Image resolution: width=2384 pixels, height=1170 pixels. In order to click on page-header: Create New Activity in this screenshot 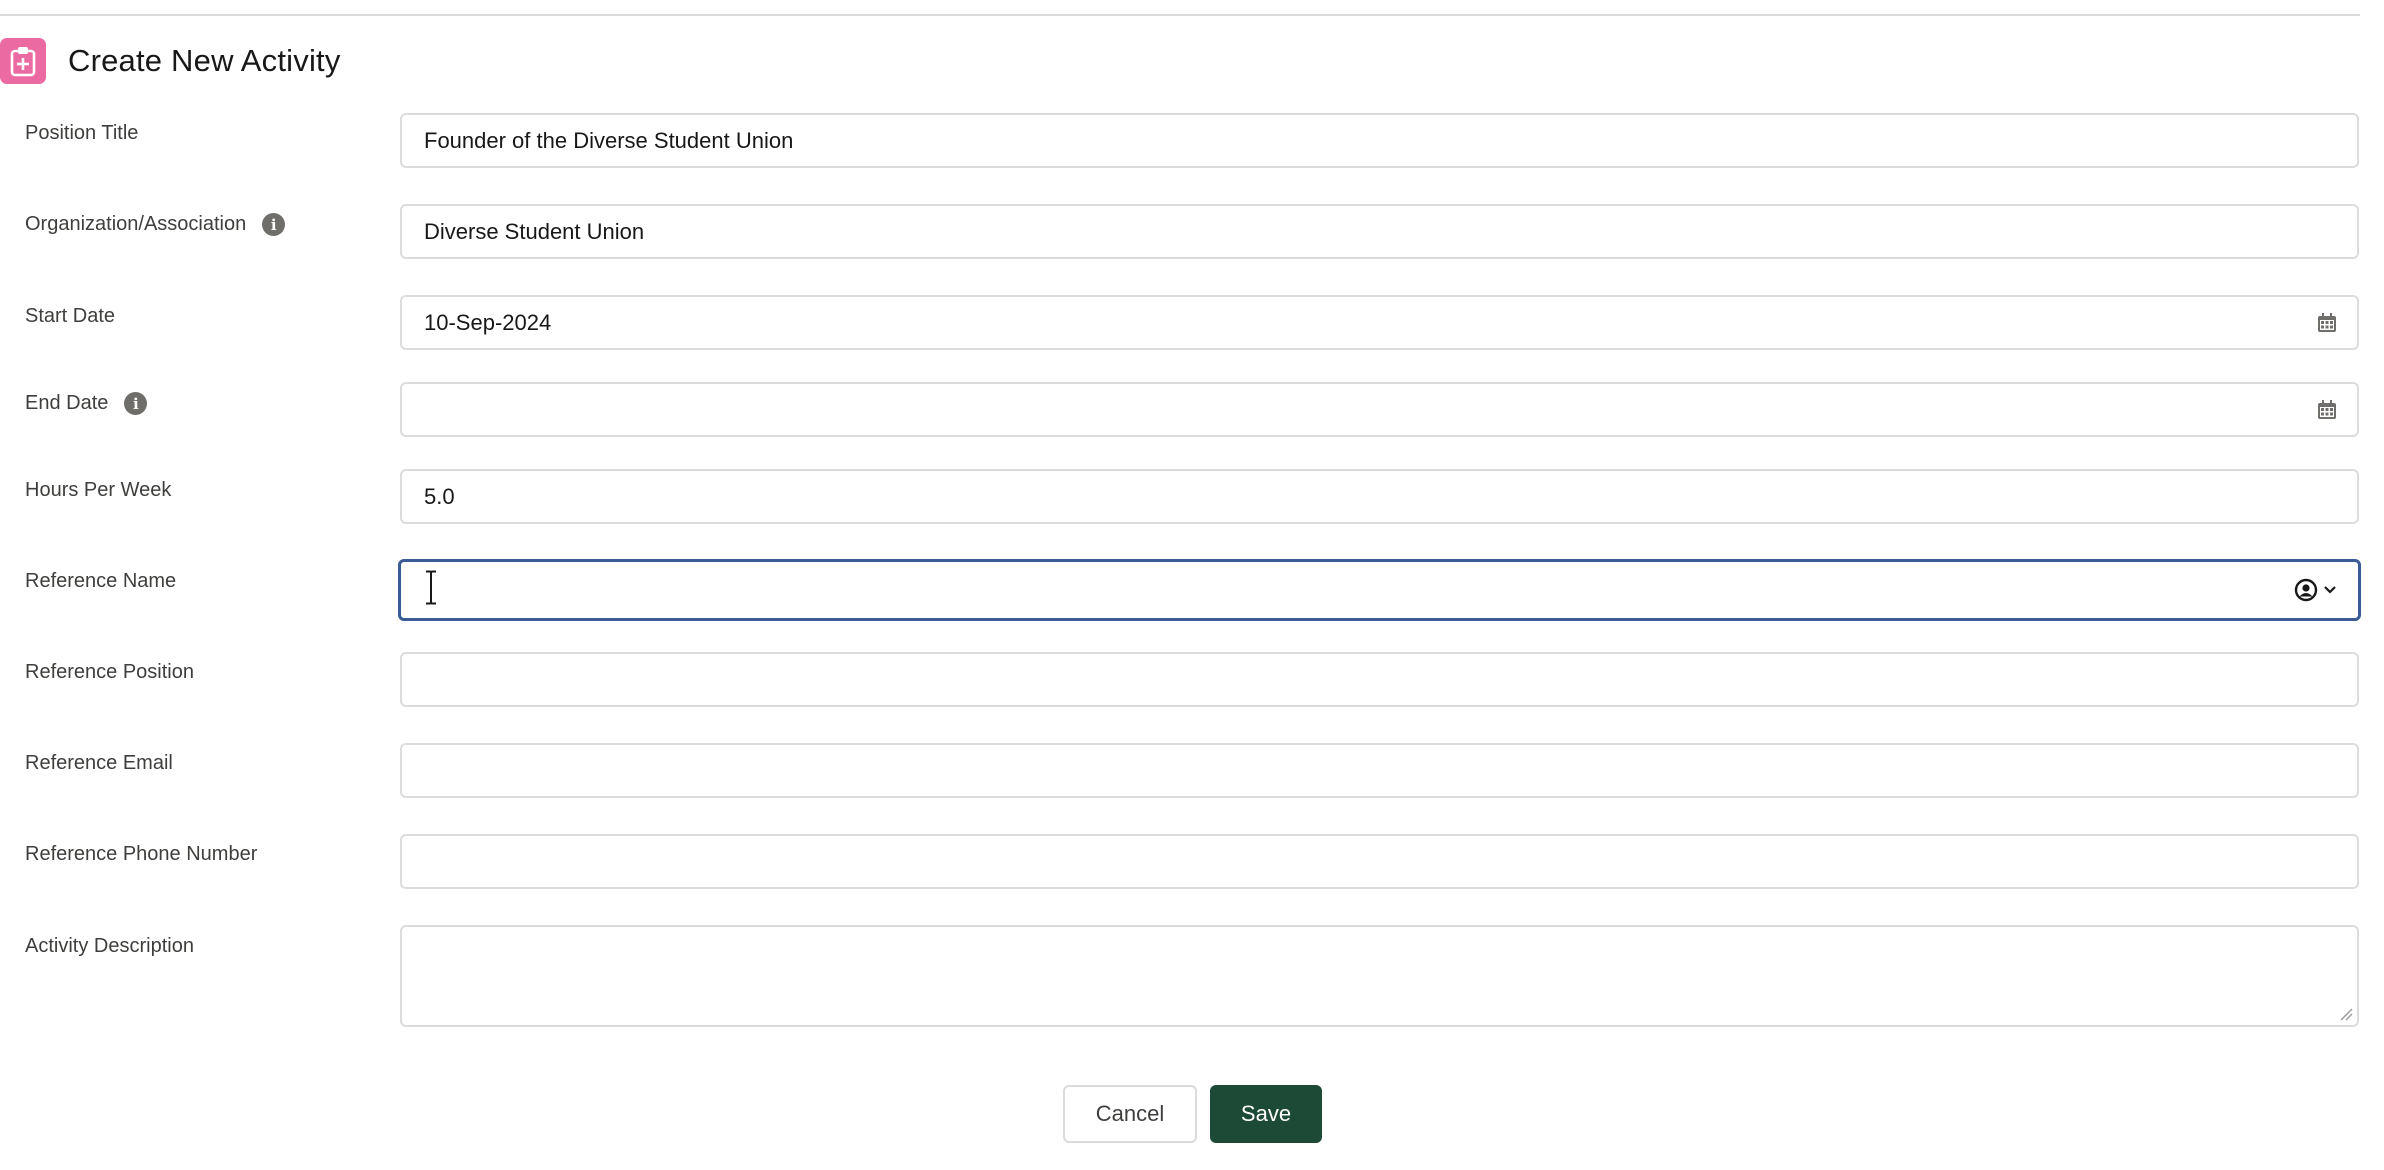, I will do `click(170, 61)`.